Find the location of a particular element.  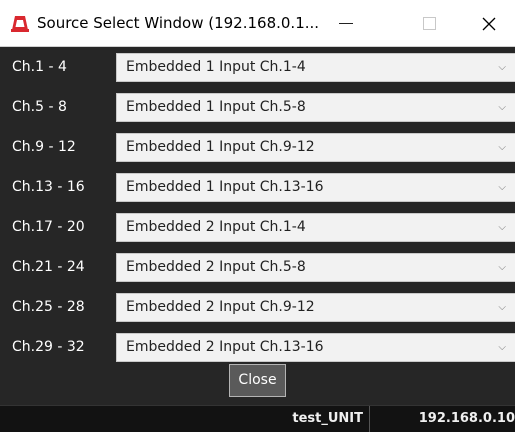

channel-label: Ch.1 - 4 is located at coordinates (39, 67).